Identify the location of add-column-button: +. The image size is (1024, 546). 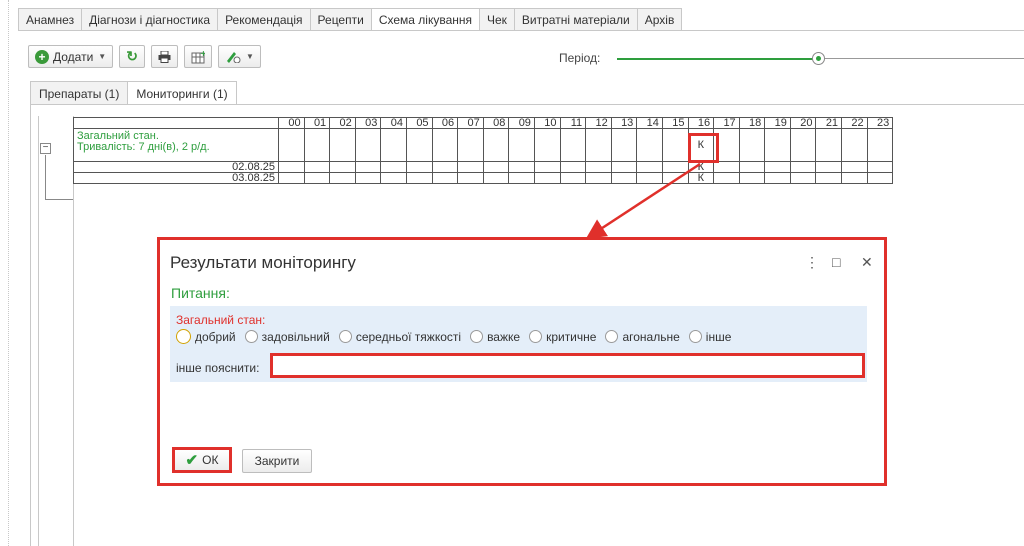
(197, 56).